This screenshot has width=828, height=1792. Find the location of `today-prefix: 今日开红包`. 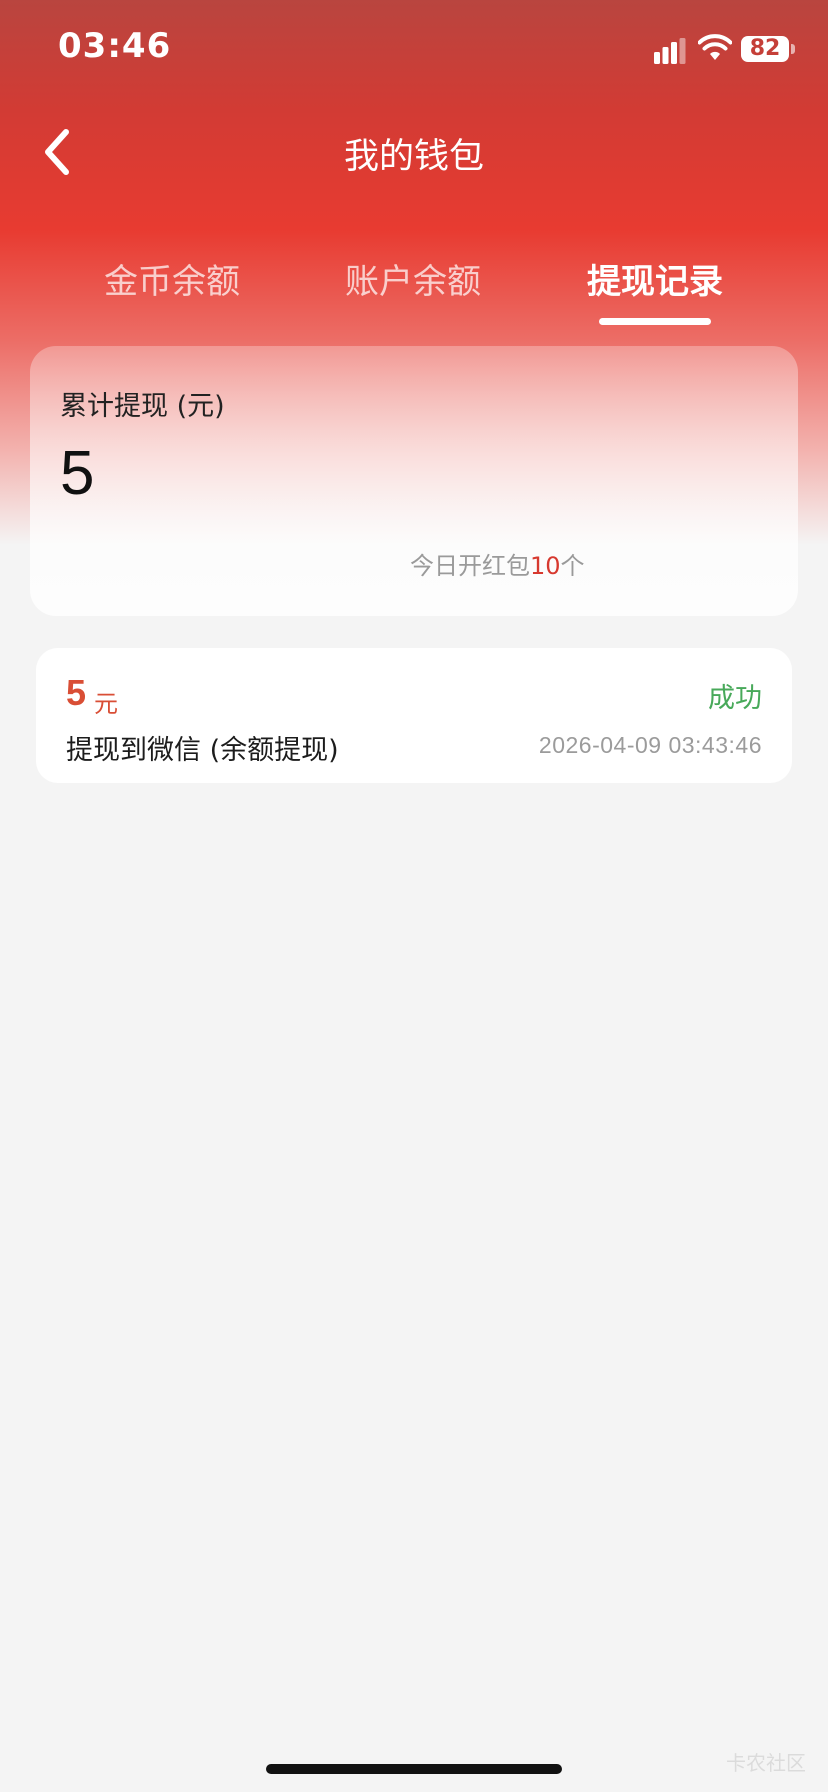

today-prefix: 今日开红包 is located at coordinates (470, 566).